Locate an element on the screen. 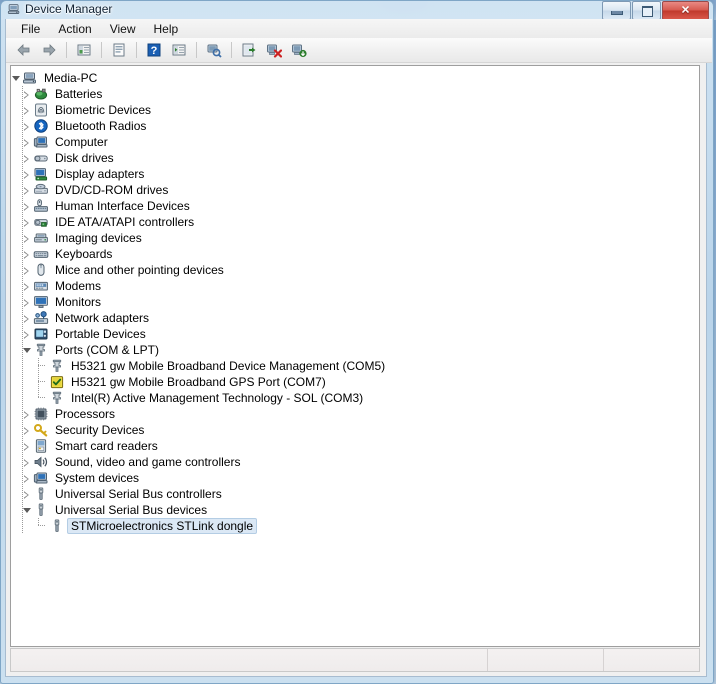 This screenshot has height=684, width=716. action-pane-icon is located at coordinates (179, 50).